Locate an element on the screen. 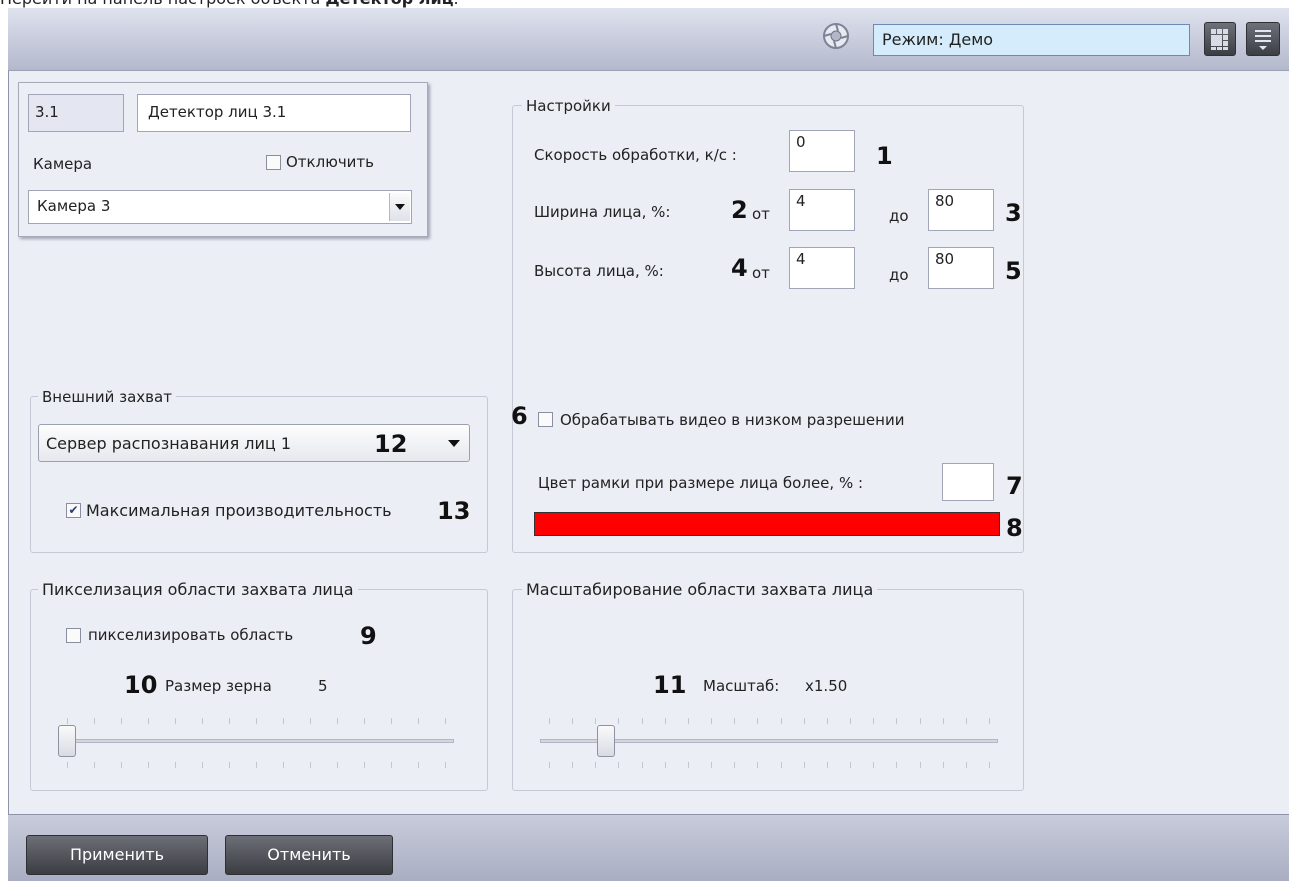  height-from-label: от is located at coordinates (761, 273).